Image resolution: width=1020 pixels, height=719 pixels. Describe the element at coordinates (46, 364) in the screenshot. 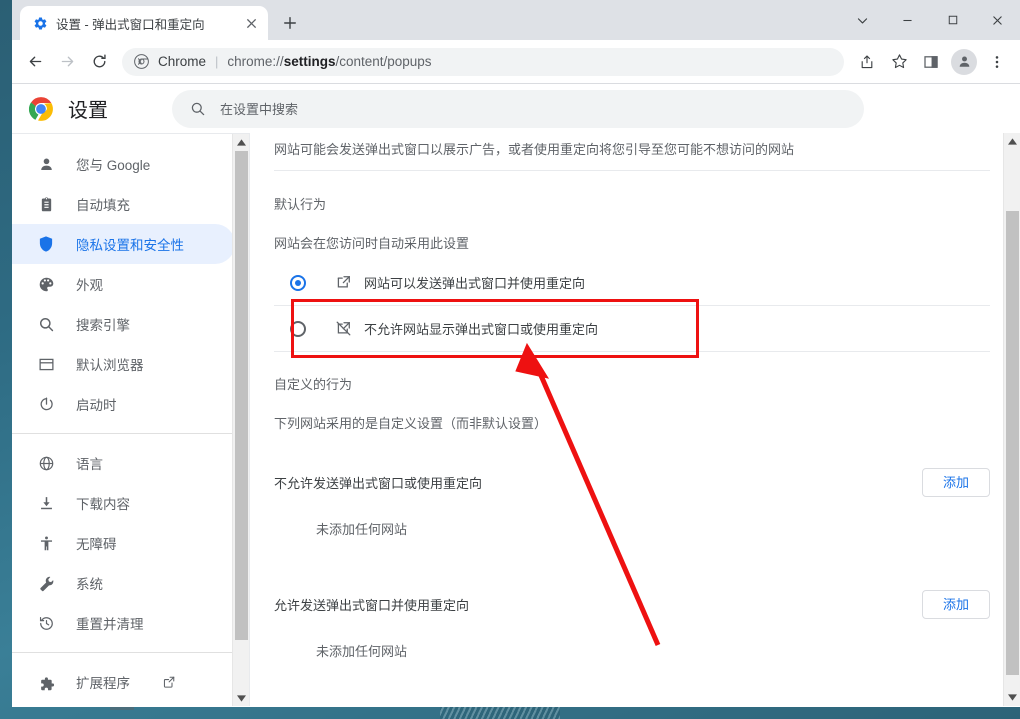

I see `browser-window-icon` at that location.